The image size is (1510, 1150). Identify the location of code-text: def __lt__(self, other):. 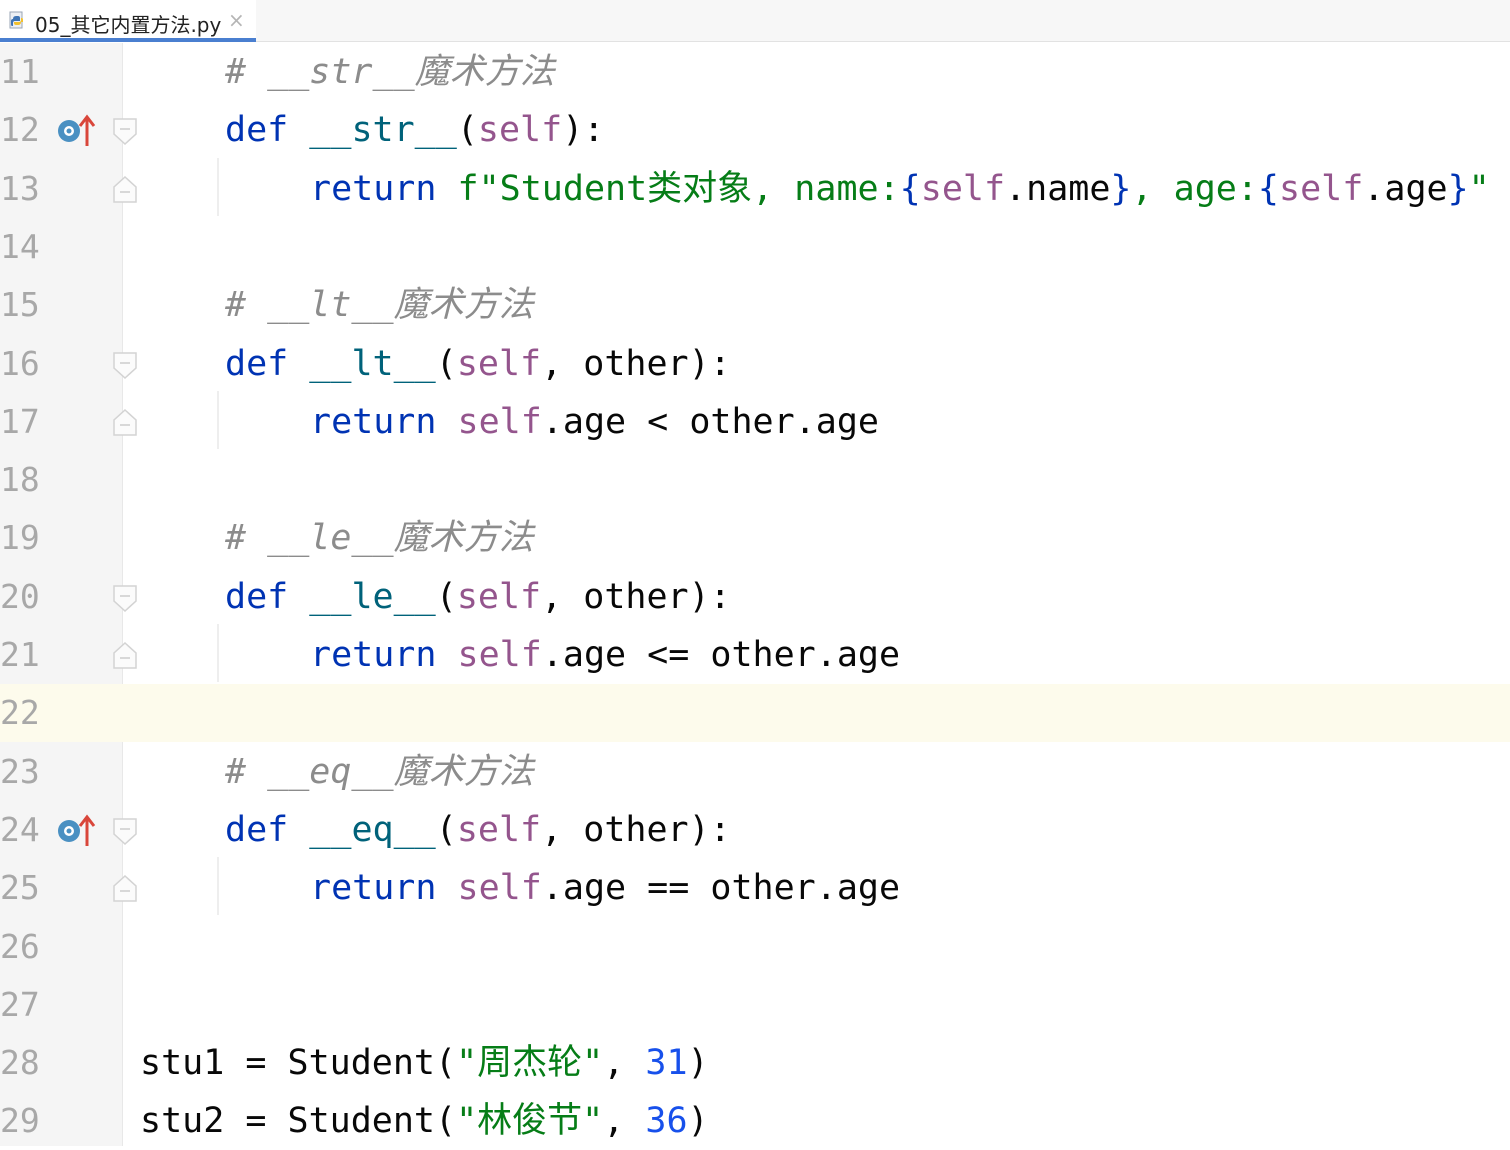
(478, 364).